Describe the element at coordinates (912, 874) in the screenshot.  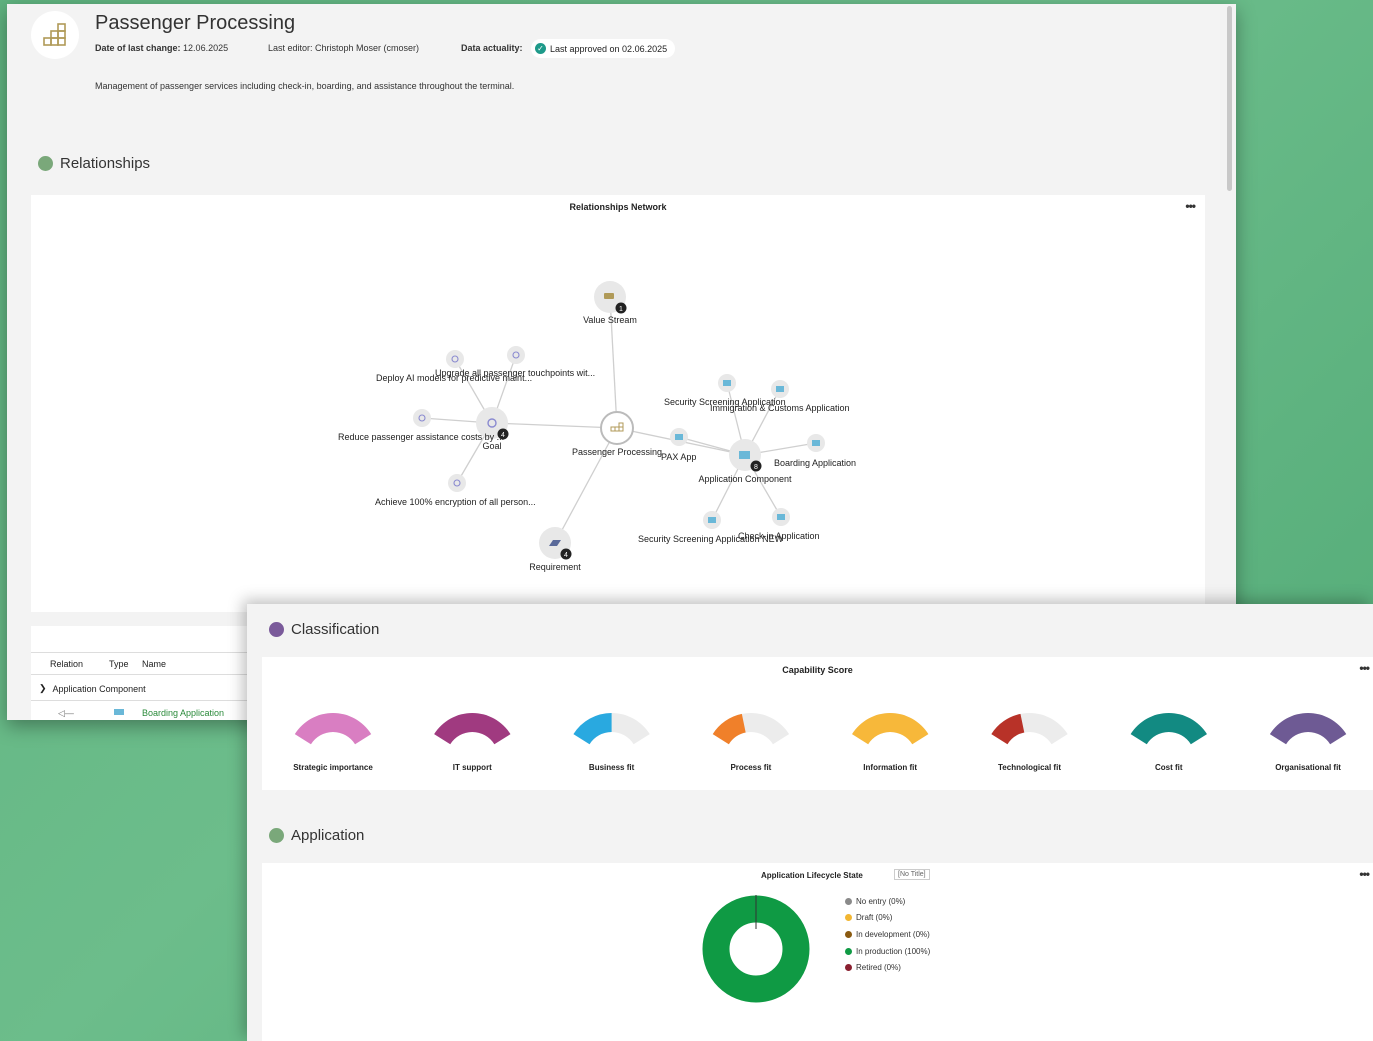
I see `no-title-tag: [No Title]` at that location.